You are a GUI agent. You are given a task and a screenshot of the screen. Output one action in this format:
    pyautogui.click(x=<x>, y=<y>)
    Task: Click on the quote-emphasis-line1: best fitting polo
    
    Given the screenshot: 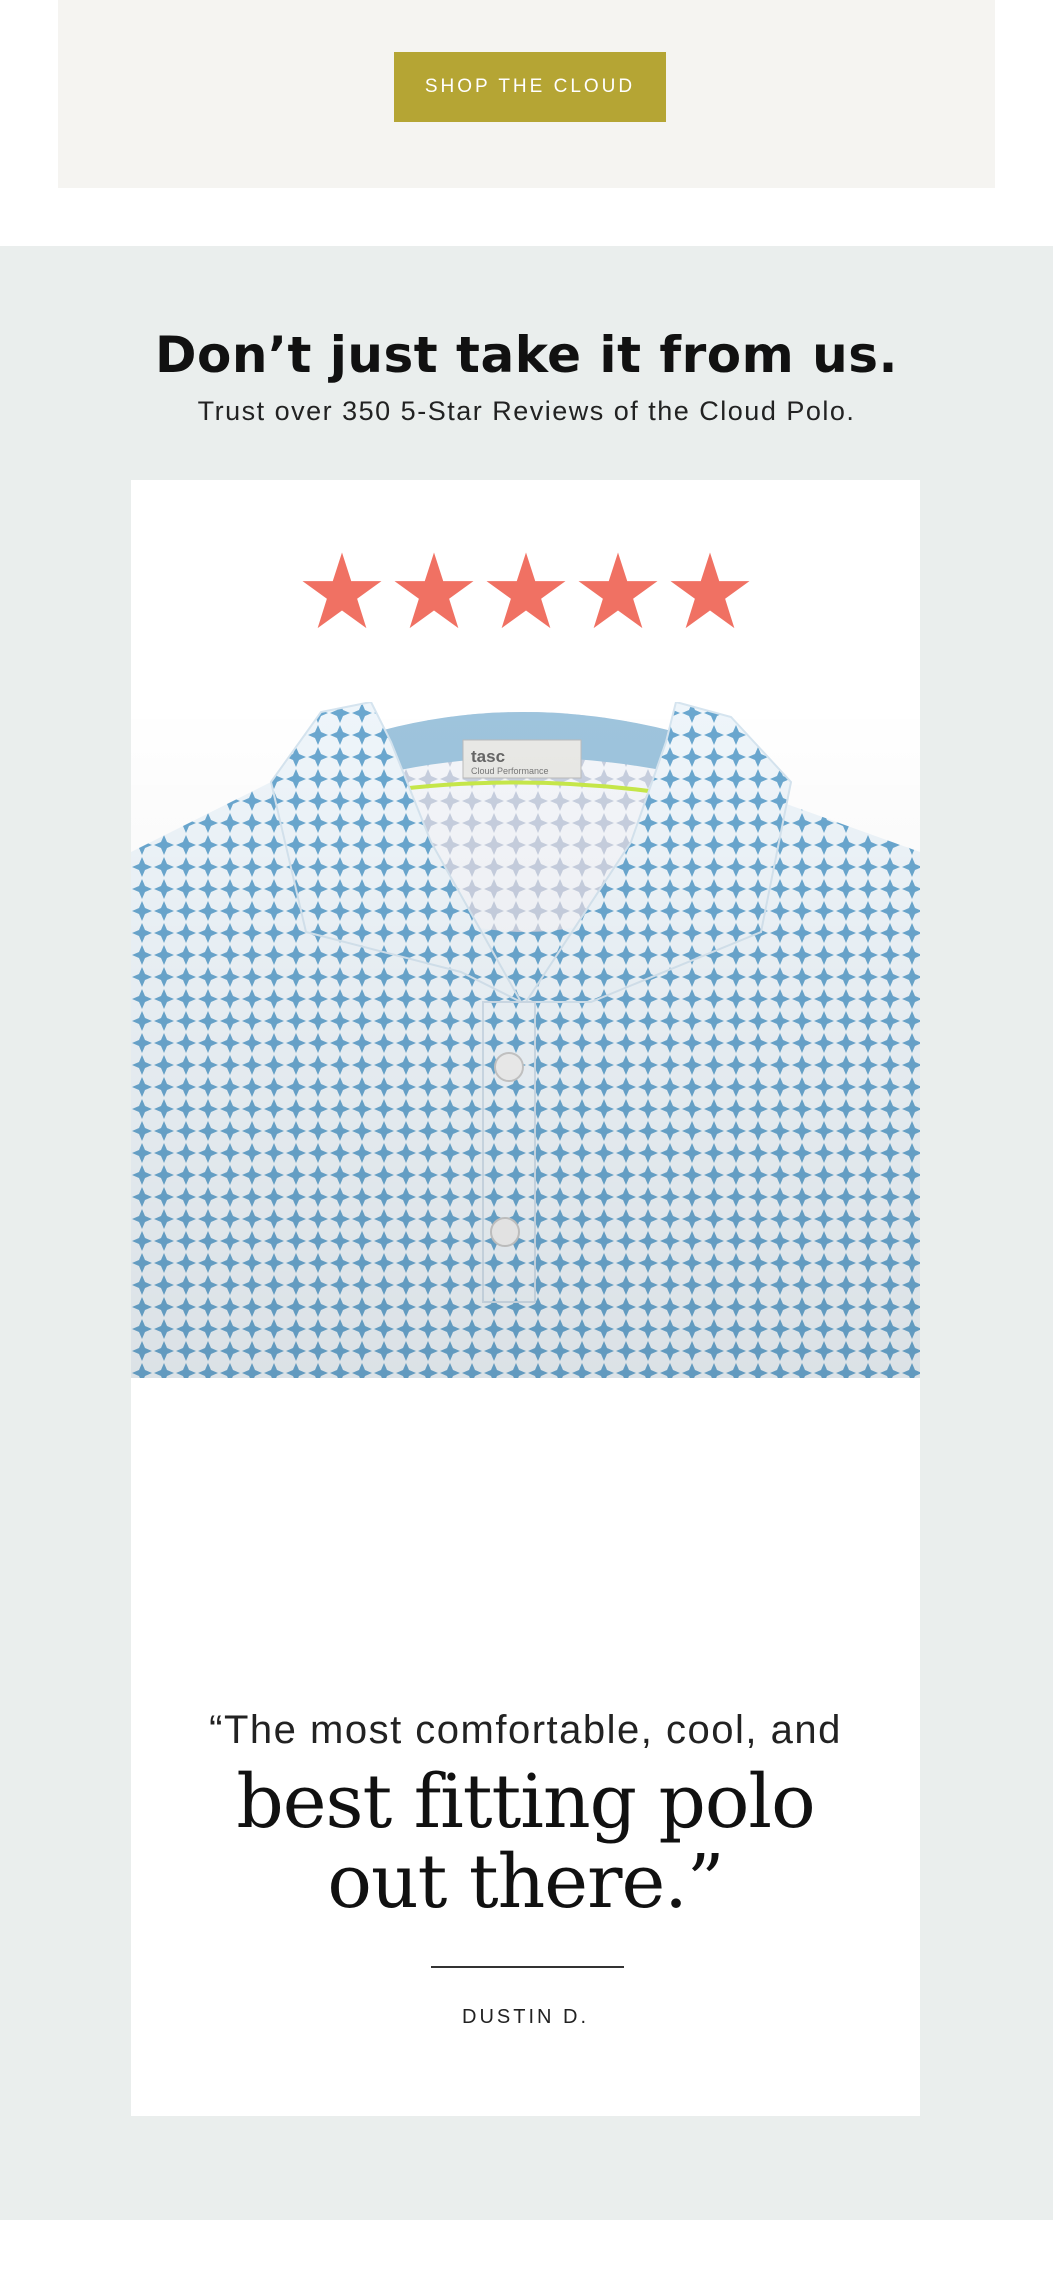 What is the action you would take?
    pyautogui.click(x=525, y=1802)
    